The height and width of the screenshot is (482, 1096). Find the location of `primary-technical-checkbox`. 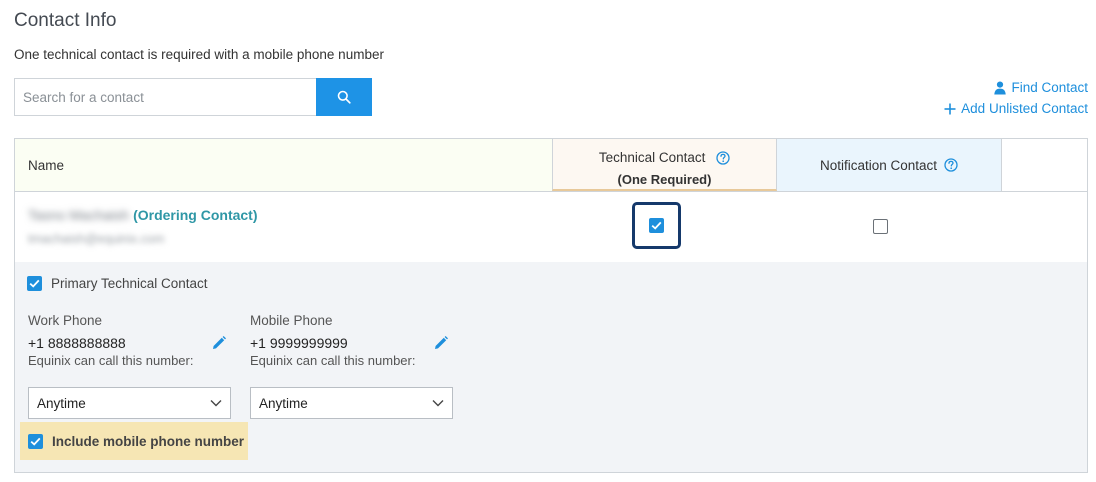

primary-technical-checkbox is located at coordinates (34, 283).